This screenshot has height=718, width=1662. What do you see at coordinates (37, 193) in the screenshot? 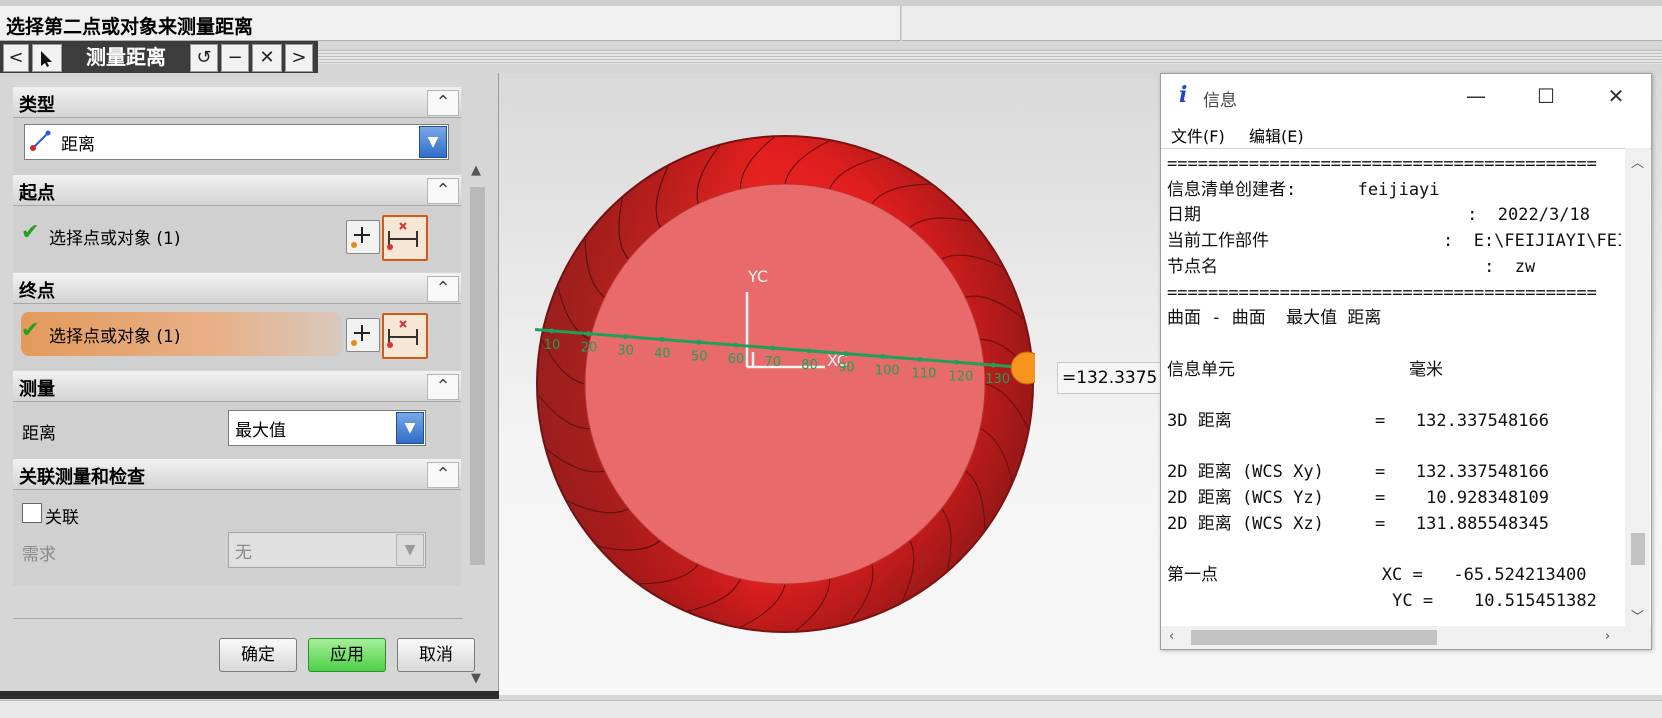
I see `section-start-label: 起点` at bounding box center [37, 193].